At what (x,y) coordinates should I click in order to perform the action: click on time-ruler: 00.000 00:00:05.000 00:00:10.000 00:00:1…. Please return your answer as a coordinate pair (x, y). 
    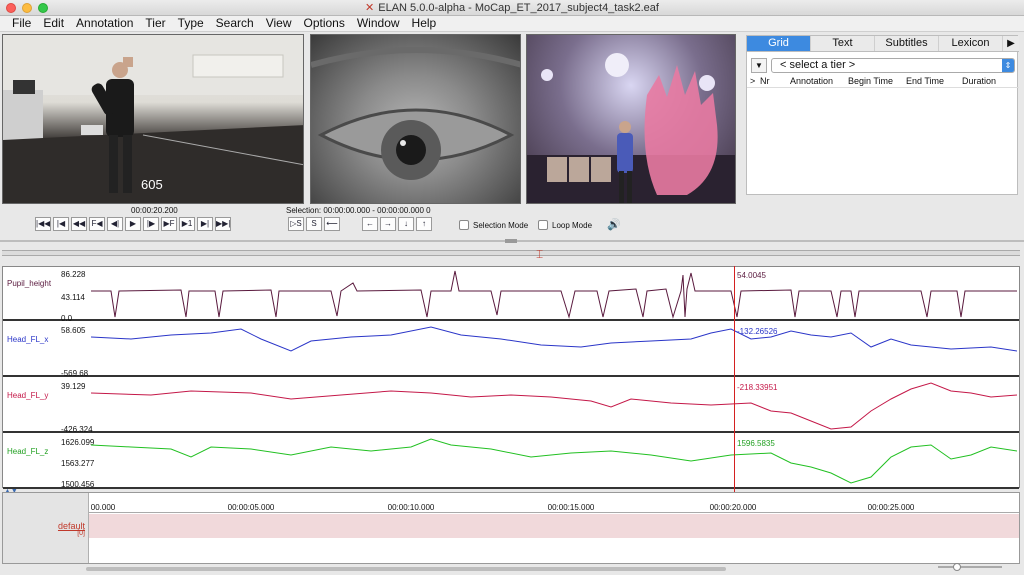
    Looking at the image, I should click on (554, 503).